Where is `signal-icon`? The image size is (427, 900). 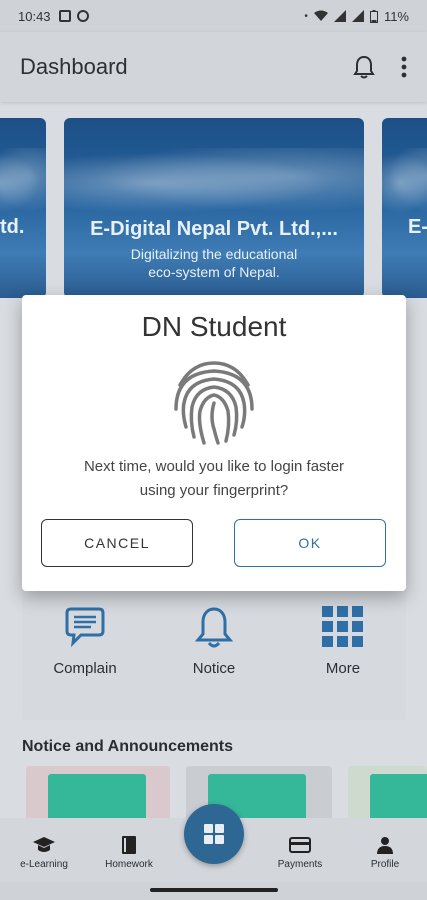 signal-icon is located at coordinates (339, 16).